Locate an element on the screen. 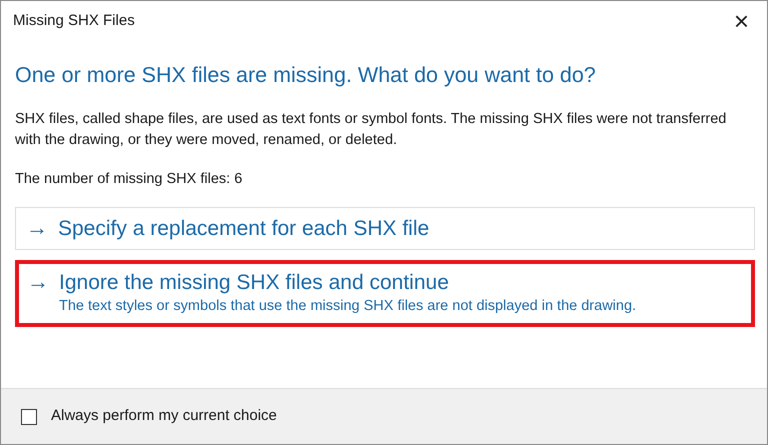 This screenshot has height=445, width=768. option-button: → Specify a replacement for each SHX file is located at coordinates (385, 228).